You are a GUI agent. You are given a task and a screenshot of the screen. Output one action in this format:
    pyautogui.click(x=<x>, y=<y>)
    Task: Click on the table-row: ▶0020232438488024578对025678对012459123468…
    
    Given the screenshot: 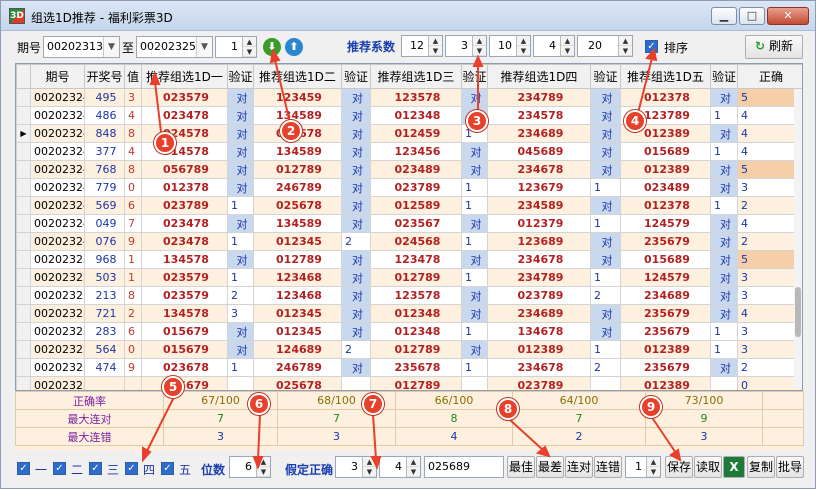 What is the action you would take?
    pyautogui.click(x=409, y=133)
    